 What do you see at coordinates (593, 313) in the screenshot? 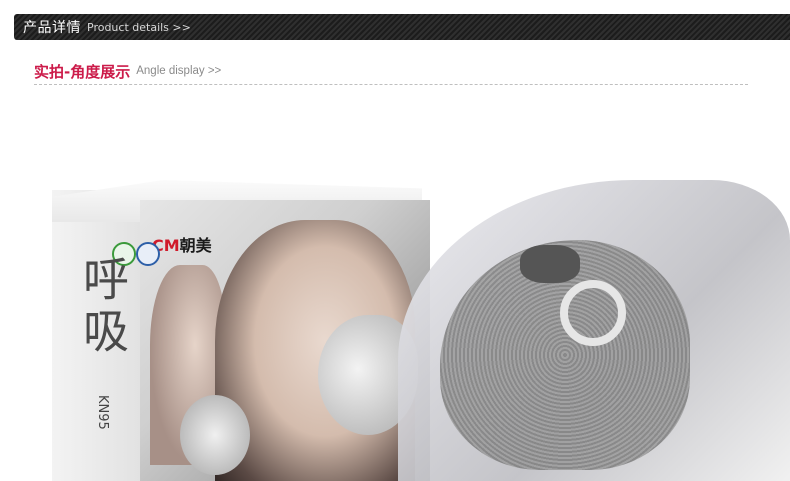
I see `mask-strap-loop` at bounding box center [593, 313].